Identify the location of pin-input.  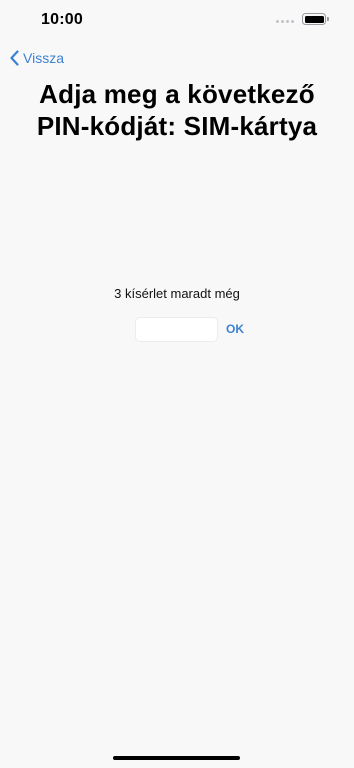
(176, 329).